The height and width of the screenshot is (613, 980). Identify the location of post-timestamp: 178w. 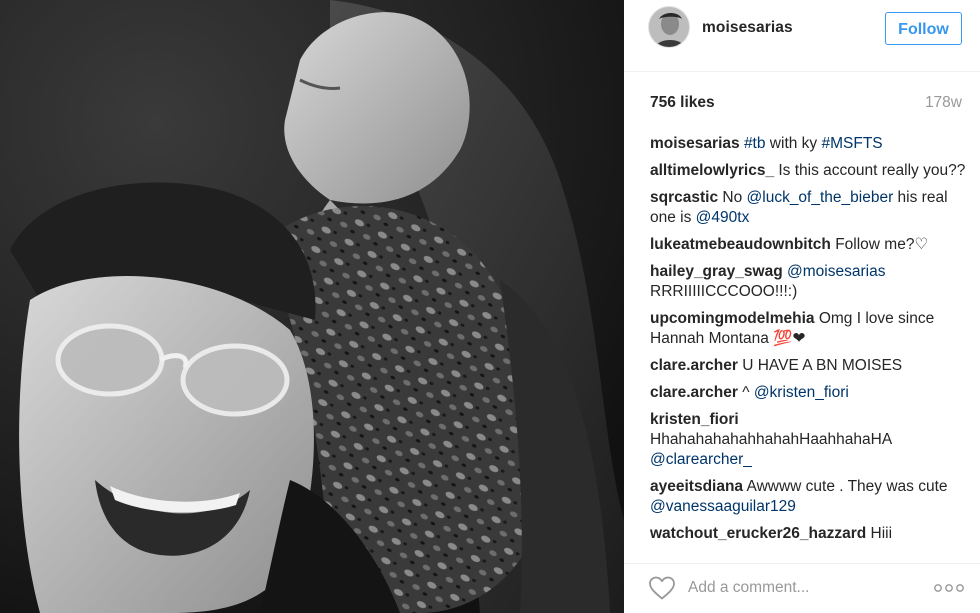
(943, 103).